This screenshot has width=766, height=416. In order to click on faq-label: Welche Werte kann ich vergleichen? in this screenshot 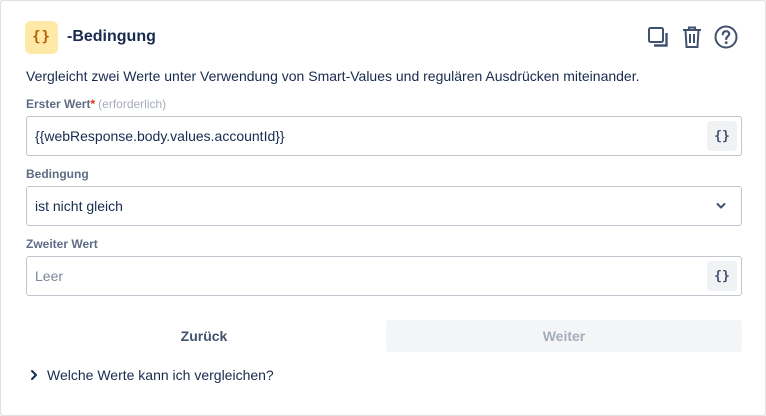, I will do `click(160, 375)`.